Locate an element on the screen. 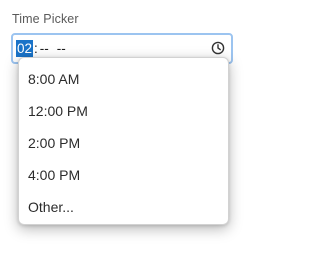  option-8am: 8:00 AM is located at coordinates (123, 79).